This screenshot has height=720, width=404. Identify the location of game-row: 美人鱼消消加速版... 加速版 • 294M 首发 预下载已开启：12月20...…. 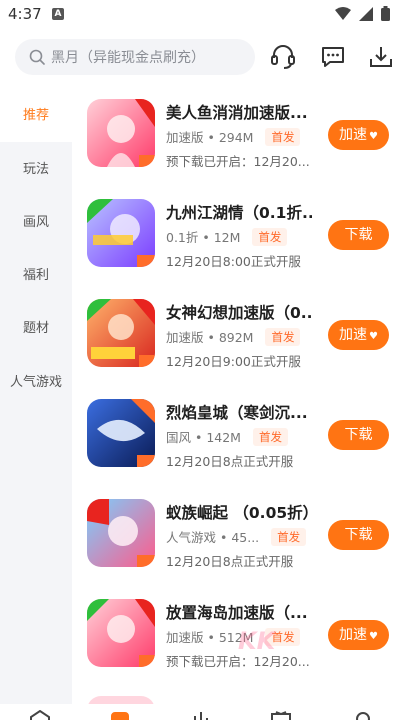
(238, 136).